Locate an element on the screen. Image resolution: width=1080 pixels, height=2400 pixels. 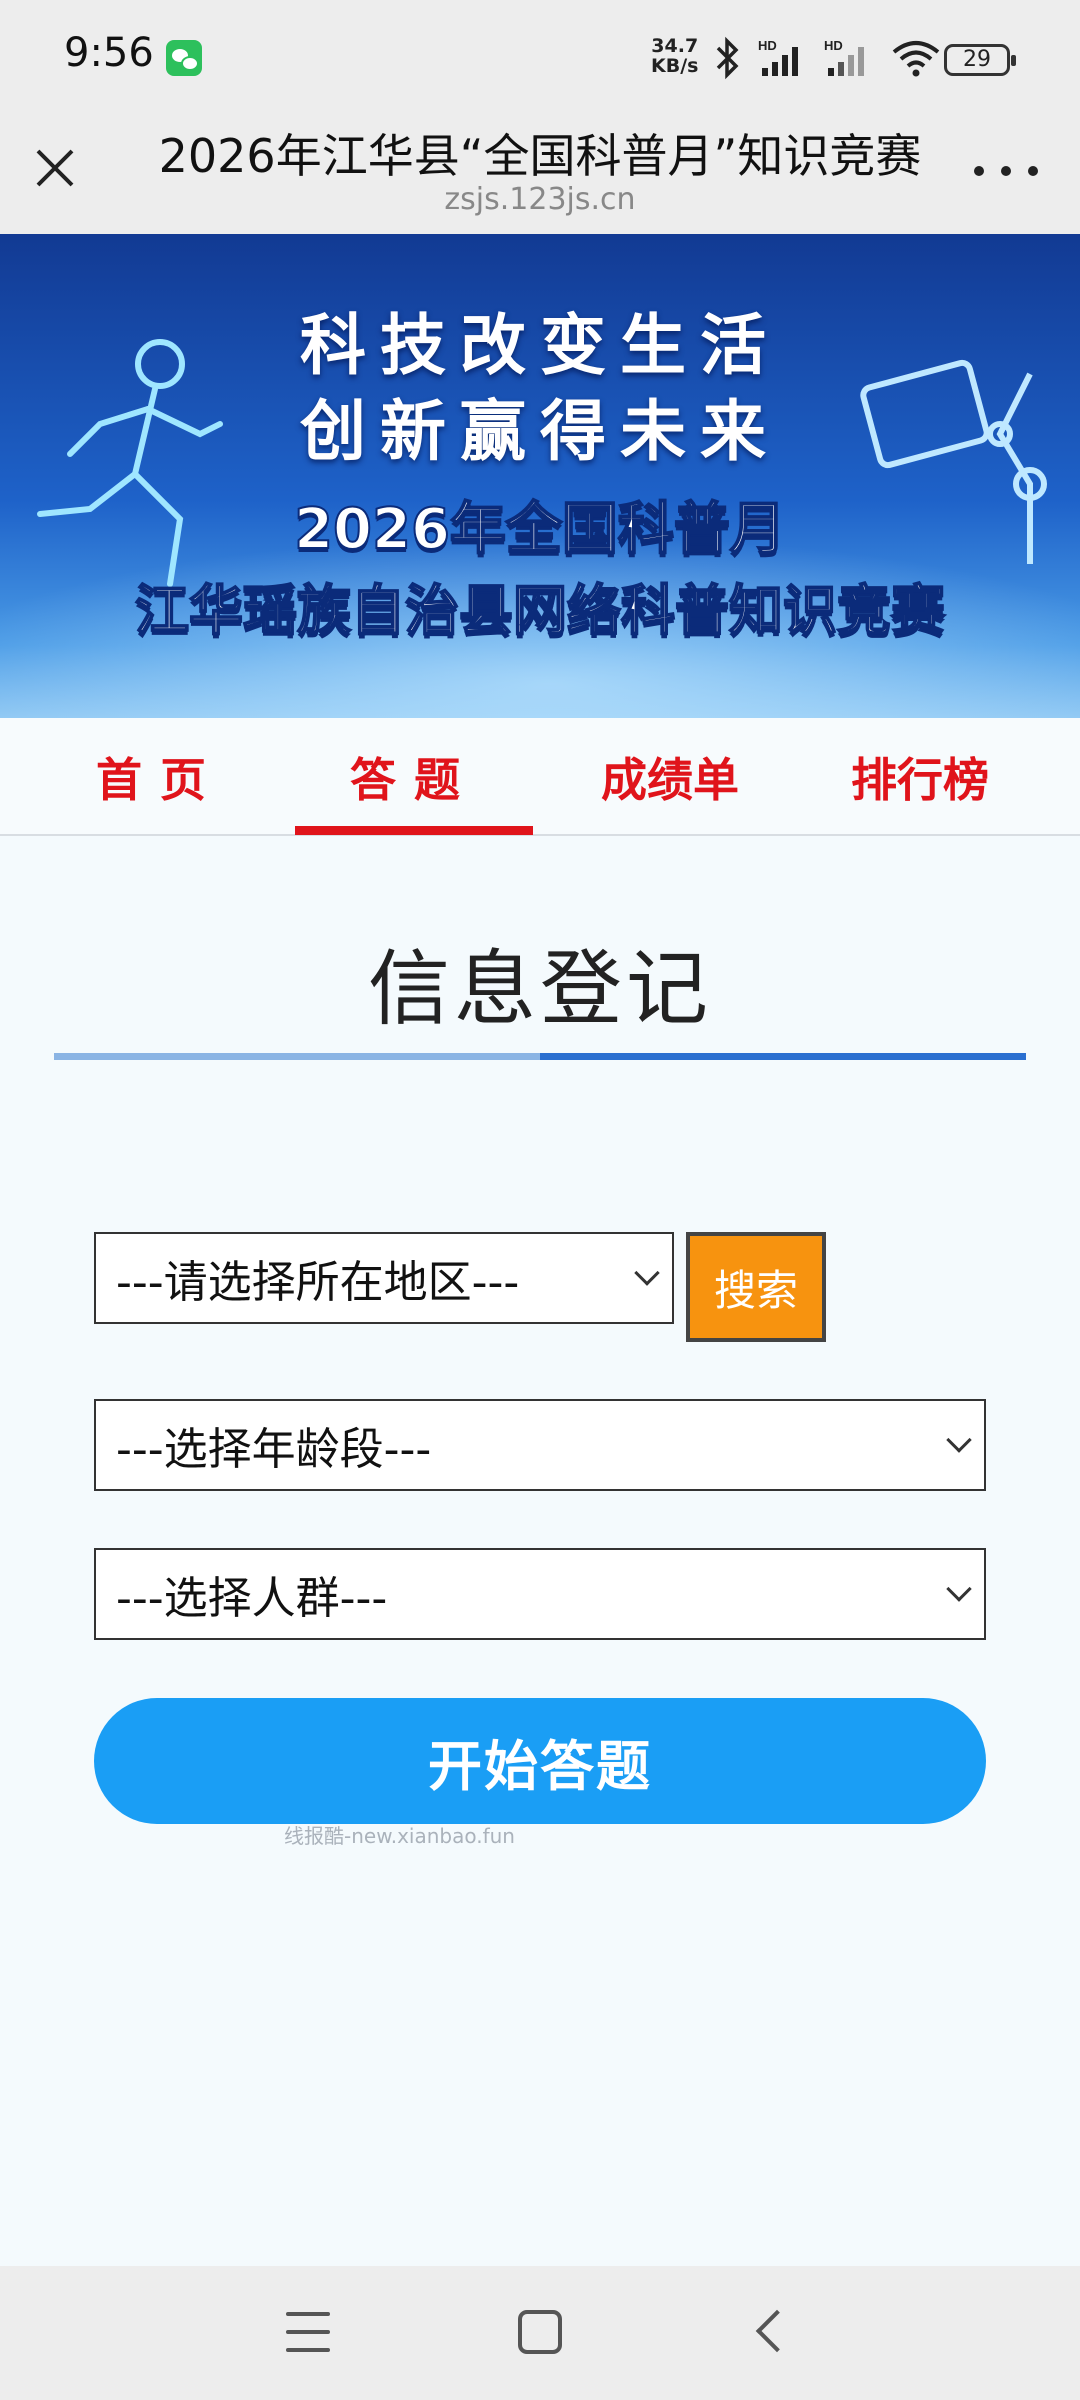
page-title: 2026年江华县“全国科普月”知识竞赛 is located at coordinates (540, 156).